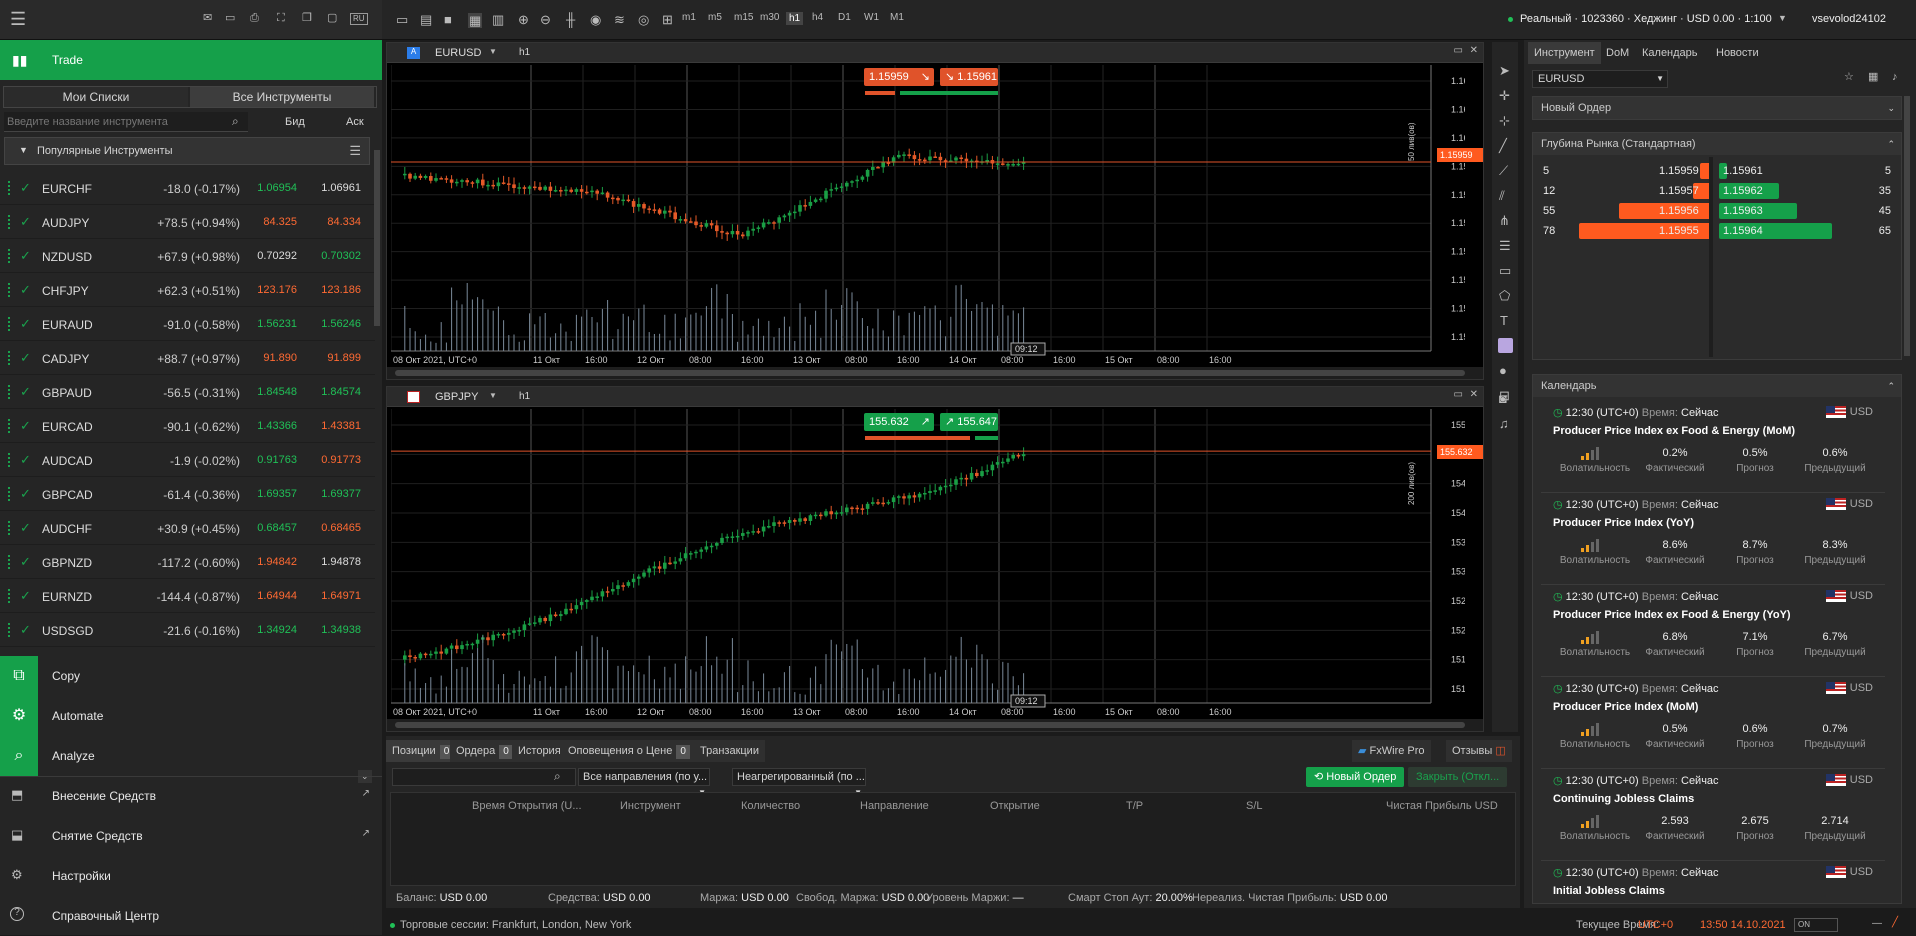 This screenshot has height=936, width=1916. I want to click on bid-price: 84.325, so click(280, 222).